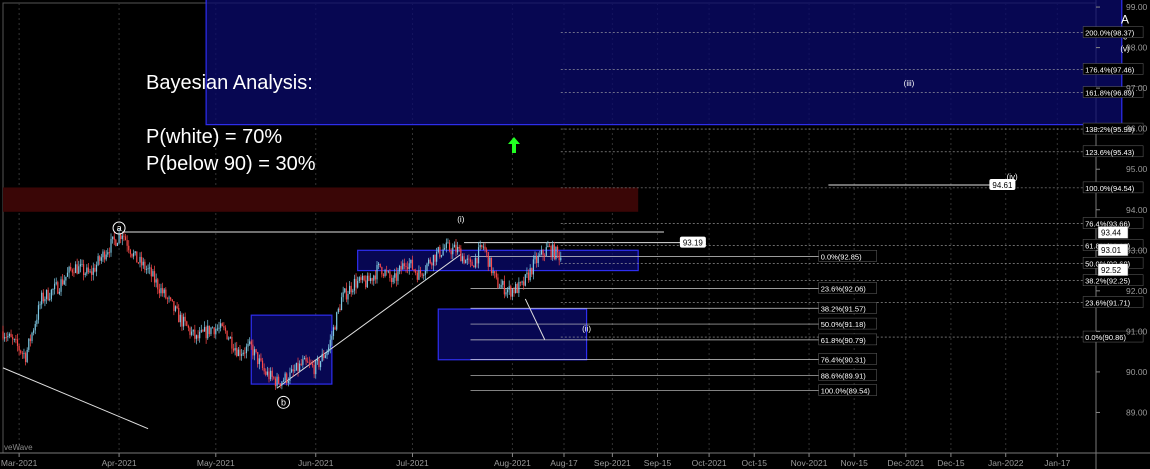 The image size is (1150, 469). I want to click on fib-retracement-label: 50.0%(91.18), so click(844, 324).